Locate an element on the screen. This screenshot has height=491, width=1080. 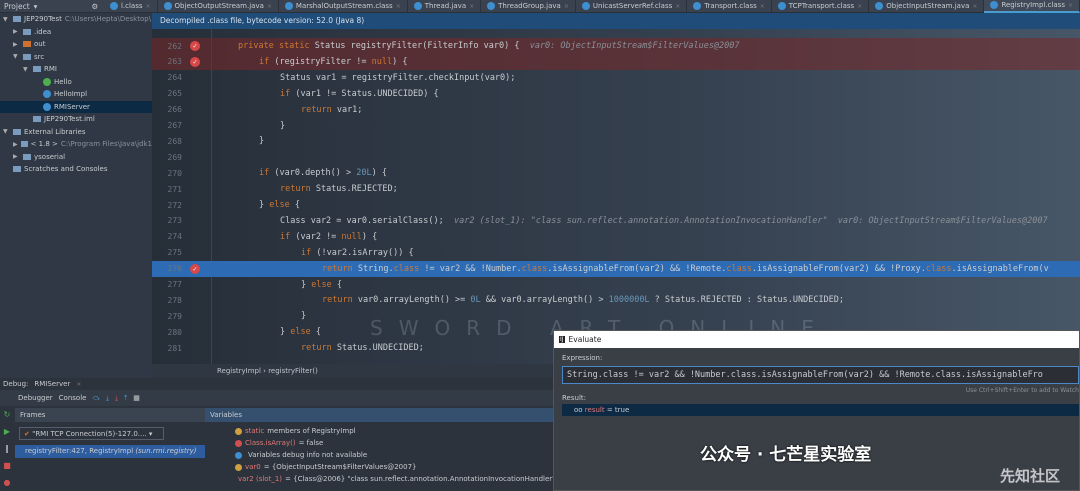
editor-tab: TCPTransport.class × is located at coordinates (821, 6).